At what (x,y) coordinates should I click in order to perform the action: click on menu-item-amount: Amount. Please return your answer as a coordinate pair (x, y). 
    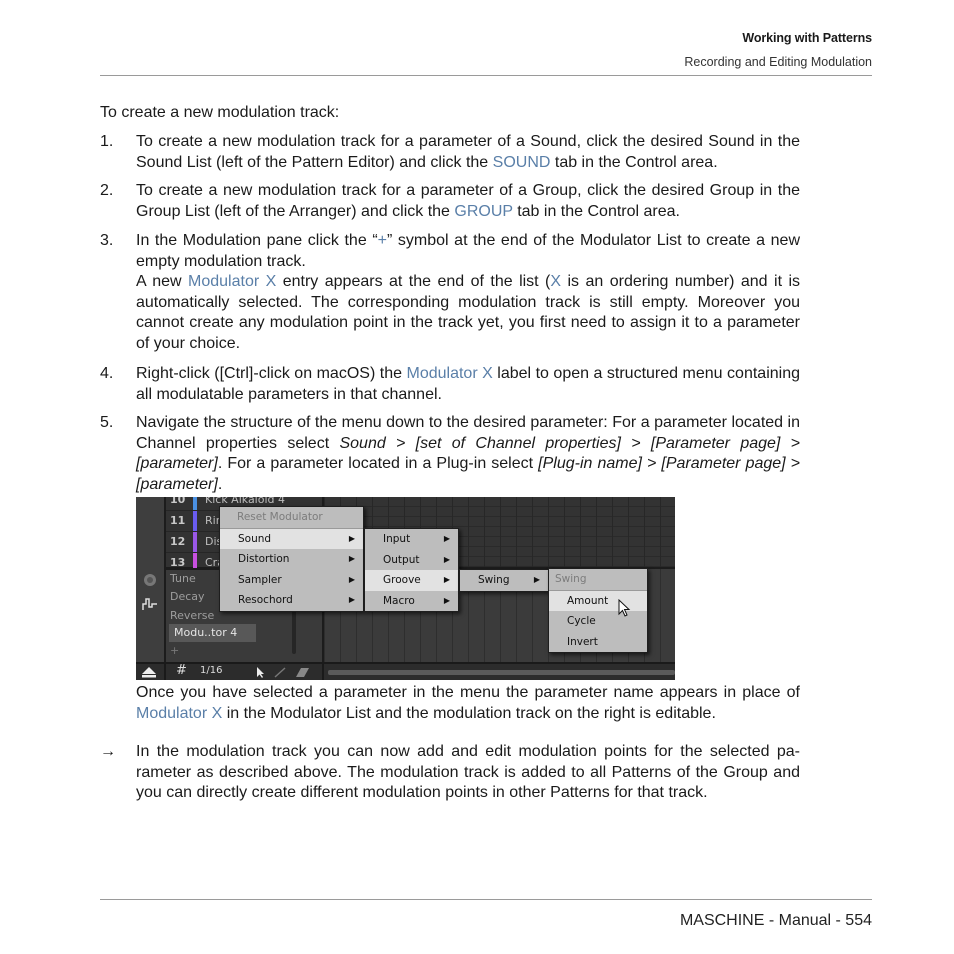
    Looking at the image, I should click on (598, 600).